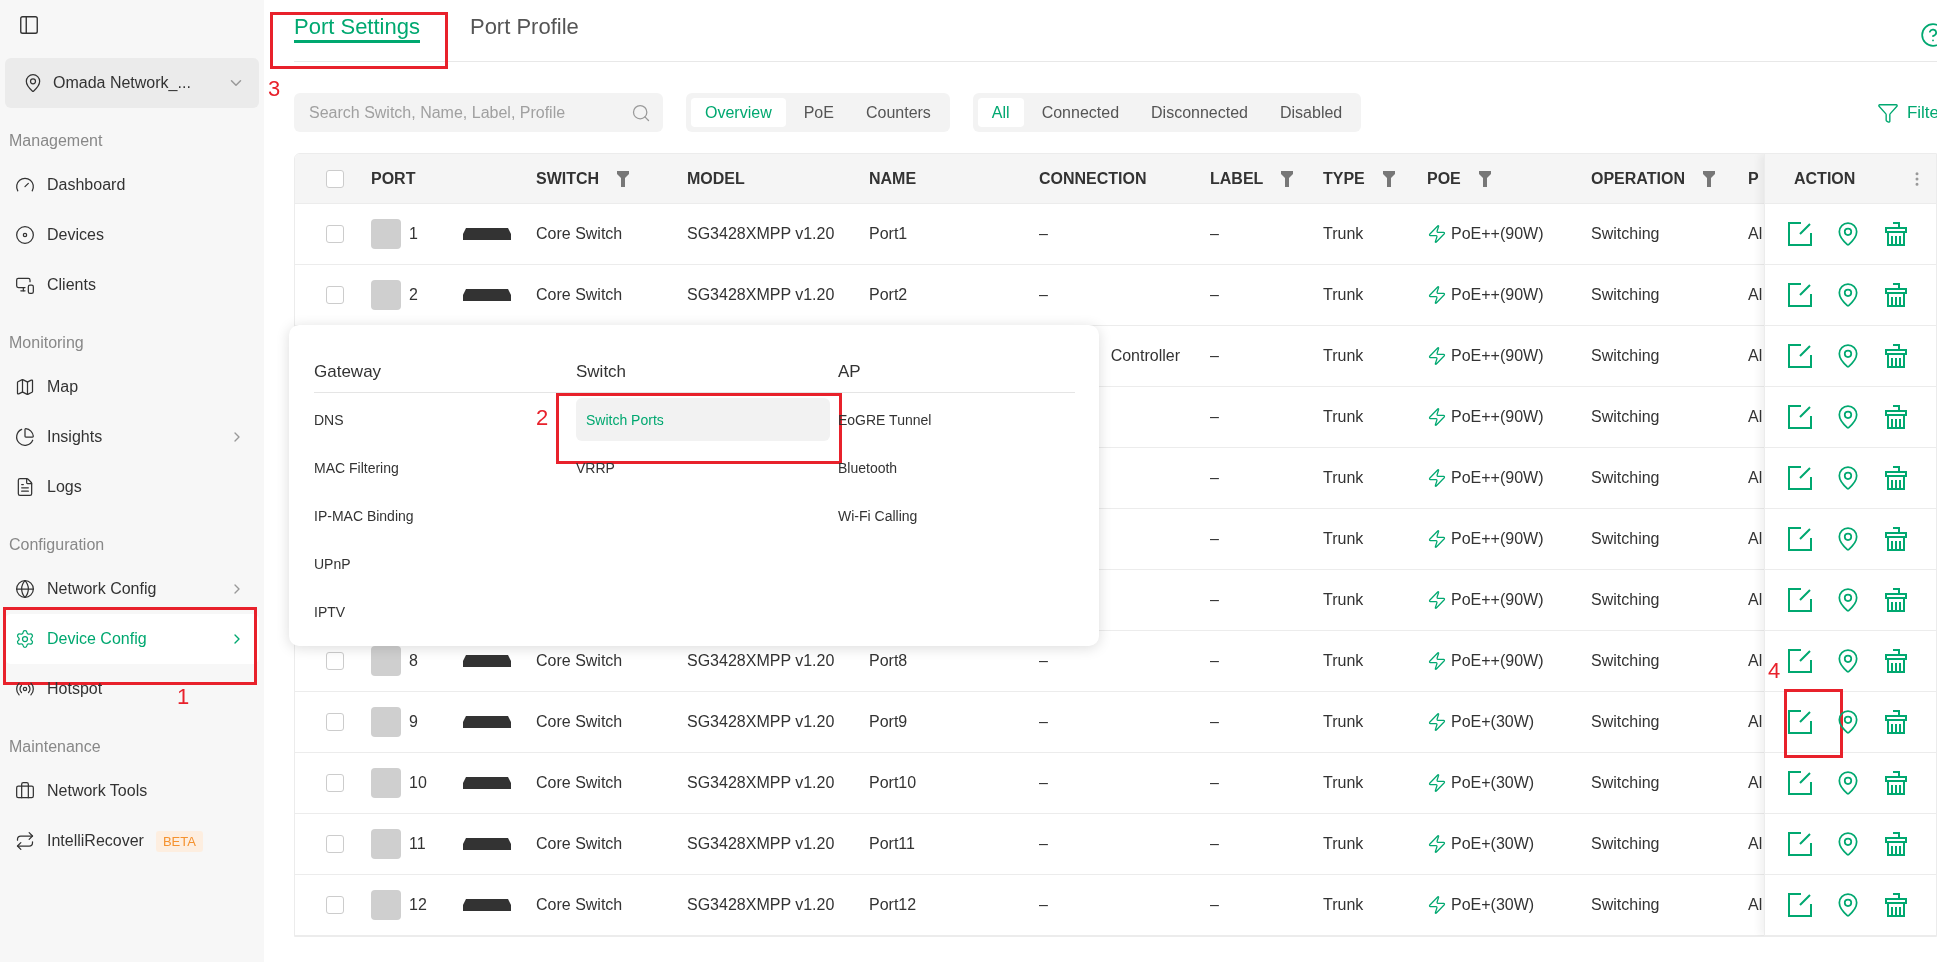 This screenshot has height=962, width=1937. I want to click on menu-item: IPTV, so click(445, 611).